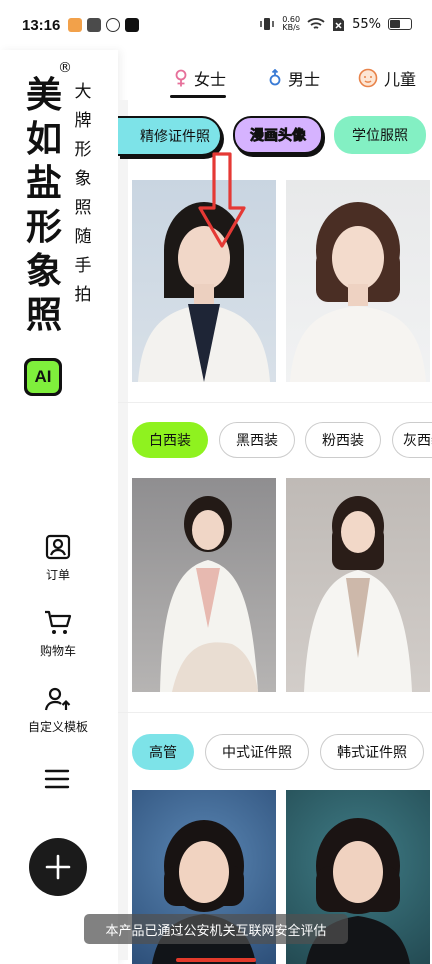 Image resolution: width=432 pixels, height=964 pixels. What do you see at coordinates (395, 24) in the screenshot?
I see `battery-fill` at bounding box center [395, 24].